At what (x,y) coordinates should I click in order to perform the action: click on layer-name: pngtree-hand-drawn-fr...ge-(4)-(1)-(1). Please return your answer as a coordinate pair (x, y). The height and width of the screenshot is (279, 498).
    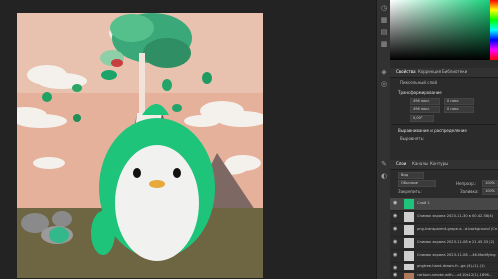
    Looking at the image, I should click on (451, 266).